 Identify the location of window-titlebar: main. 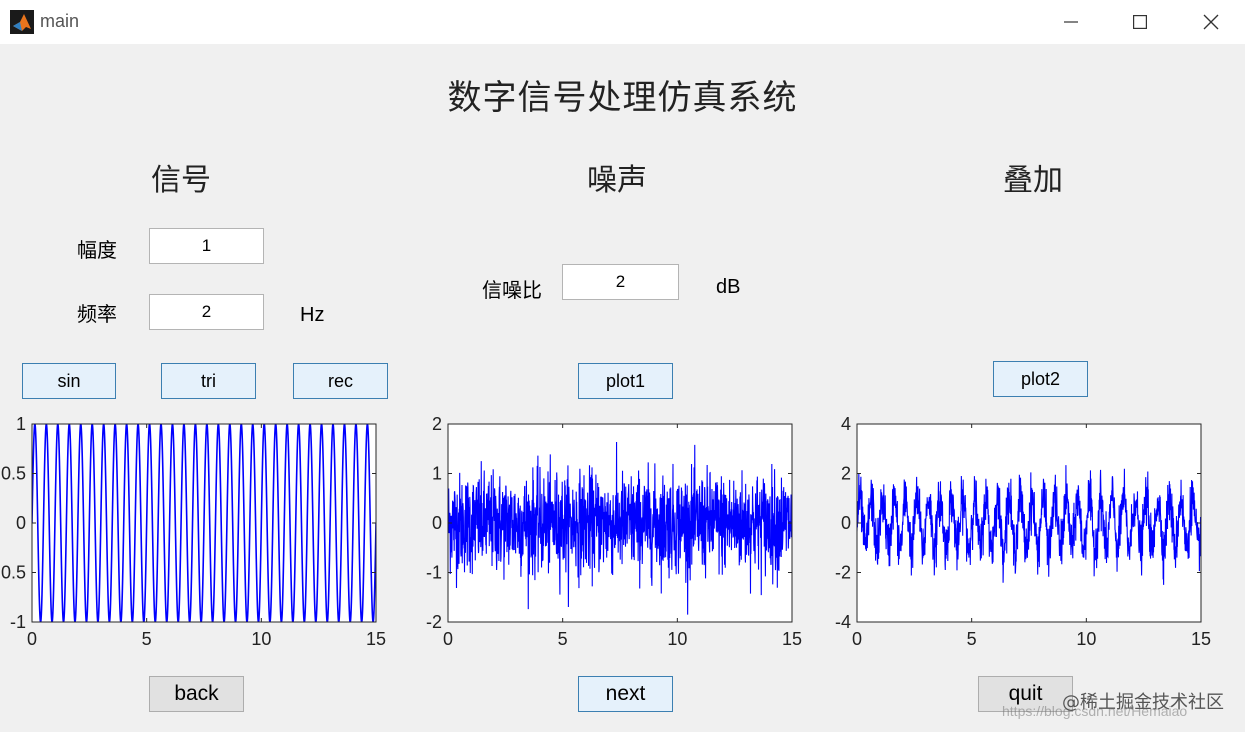
(622, 22).